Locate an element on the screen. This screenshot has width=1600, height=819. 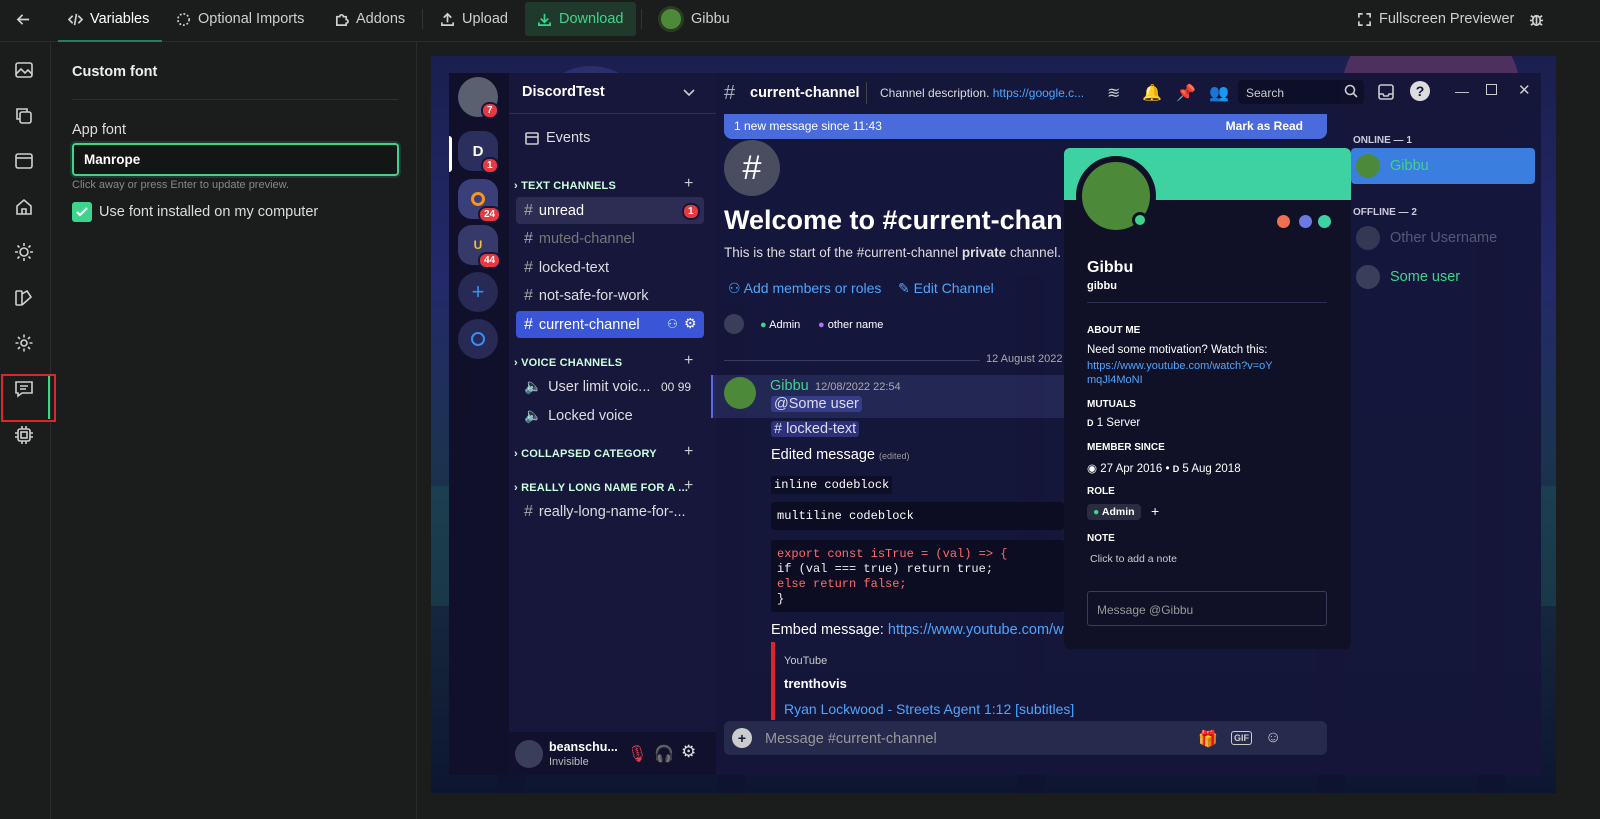
headphones-icon: 🎧 is located at coordinates (664, 754).